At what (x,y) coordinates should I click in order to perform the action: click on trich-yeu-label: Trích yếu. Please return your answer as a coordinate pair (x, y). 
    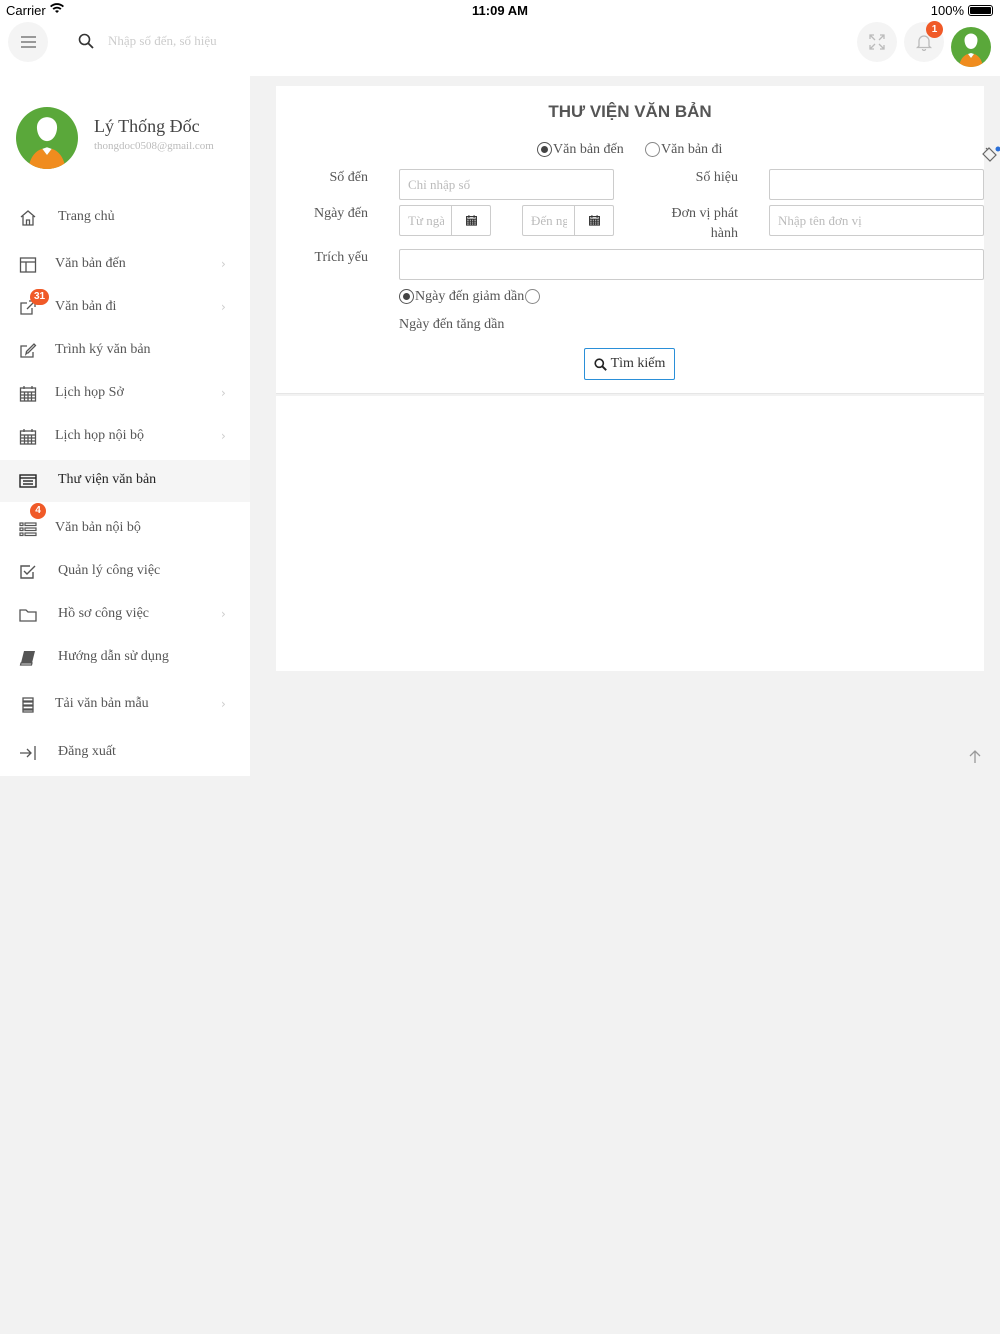
    Looking at the image, I should click on (341, 257).